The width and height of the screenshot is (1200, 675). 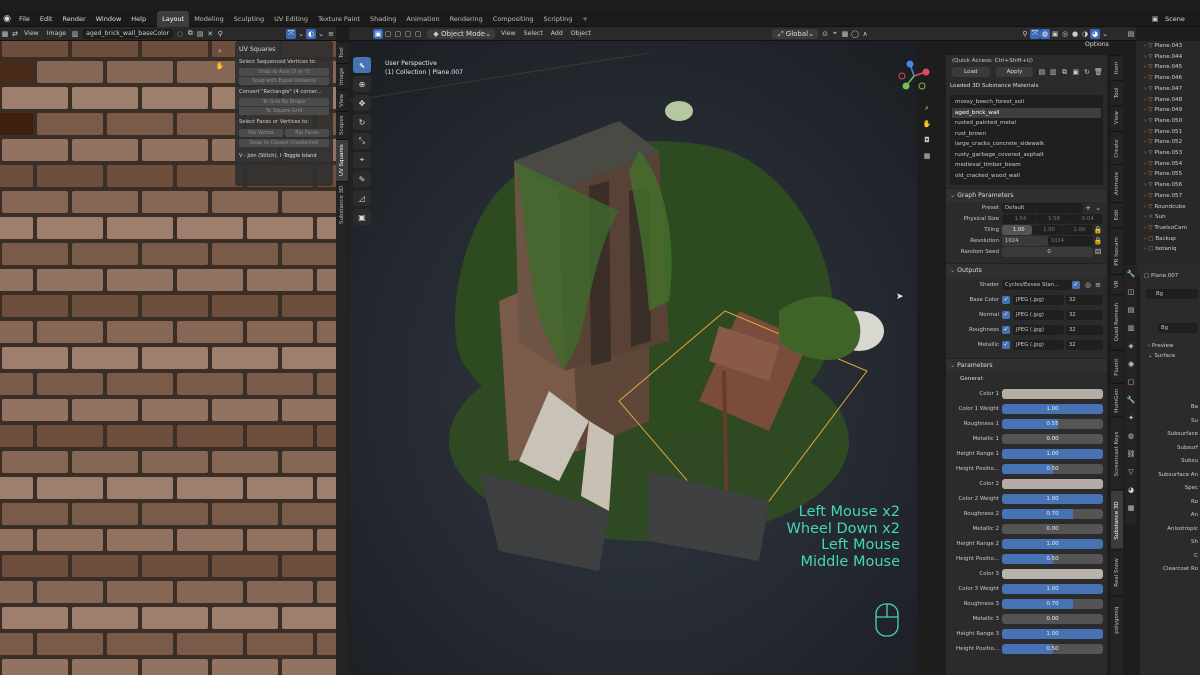 What do you see at coordinates (1168, 46) in the screenshot?
I see `outliner-item: › ▽ Plane.043` at bounding box center [1168, 46].